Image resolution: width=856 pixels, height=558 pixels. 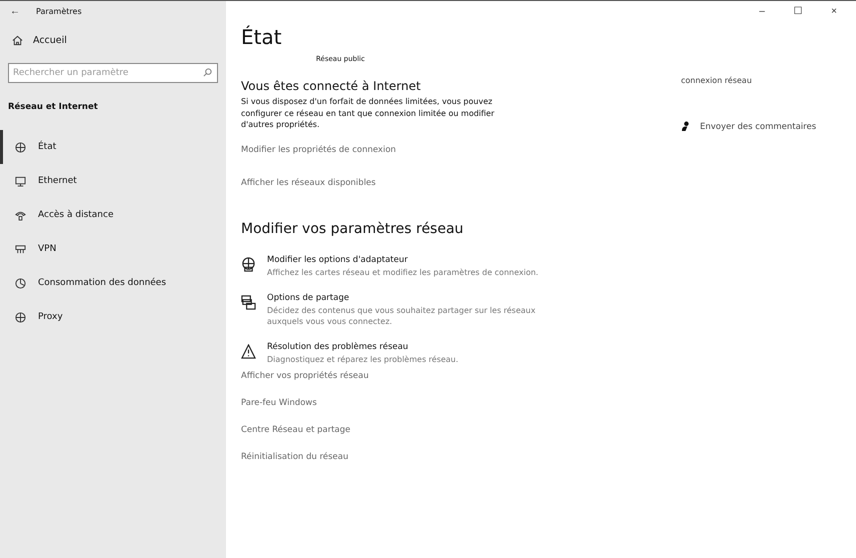 I want to click on sidebar-item: VPN, so click(x=113, y=249).